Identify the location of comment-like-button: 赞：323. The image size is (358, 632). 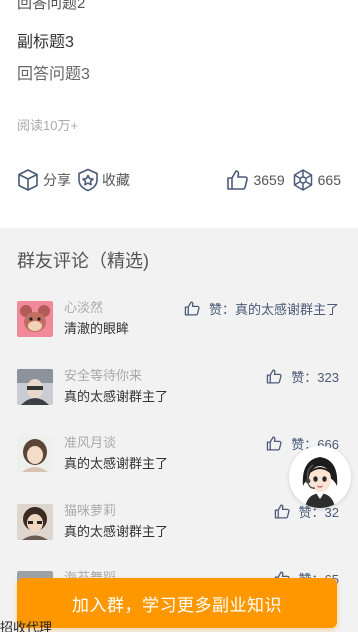
(302, 376).